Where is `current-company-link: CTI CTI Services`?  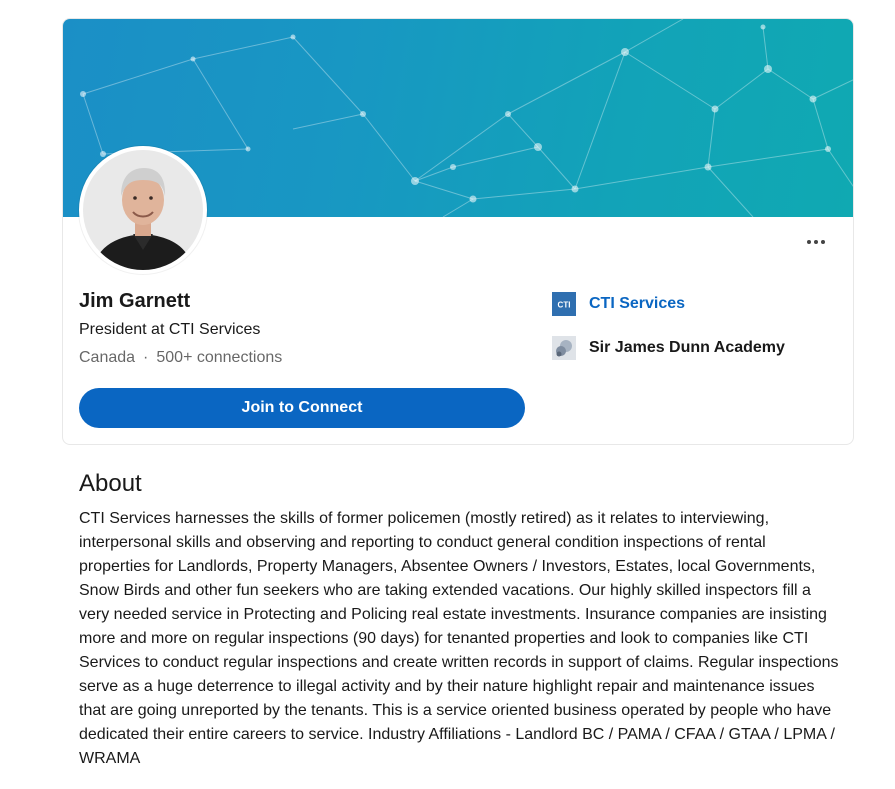
current-company-link: CTI CTI Services is located at coordinates (618, 304).